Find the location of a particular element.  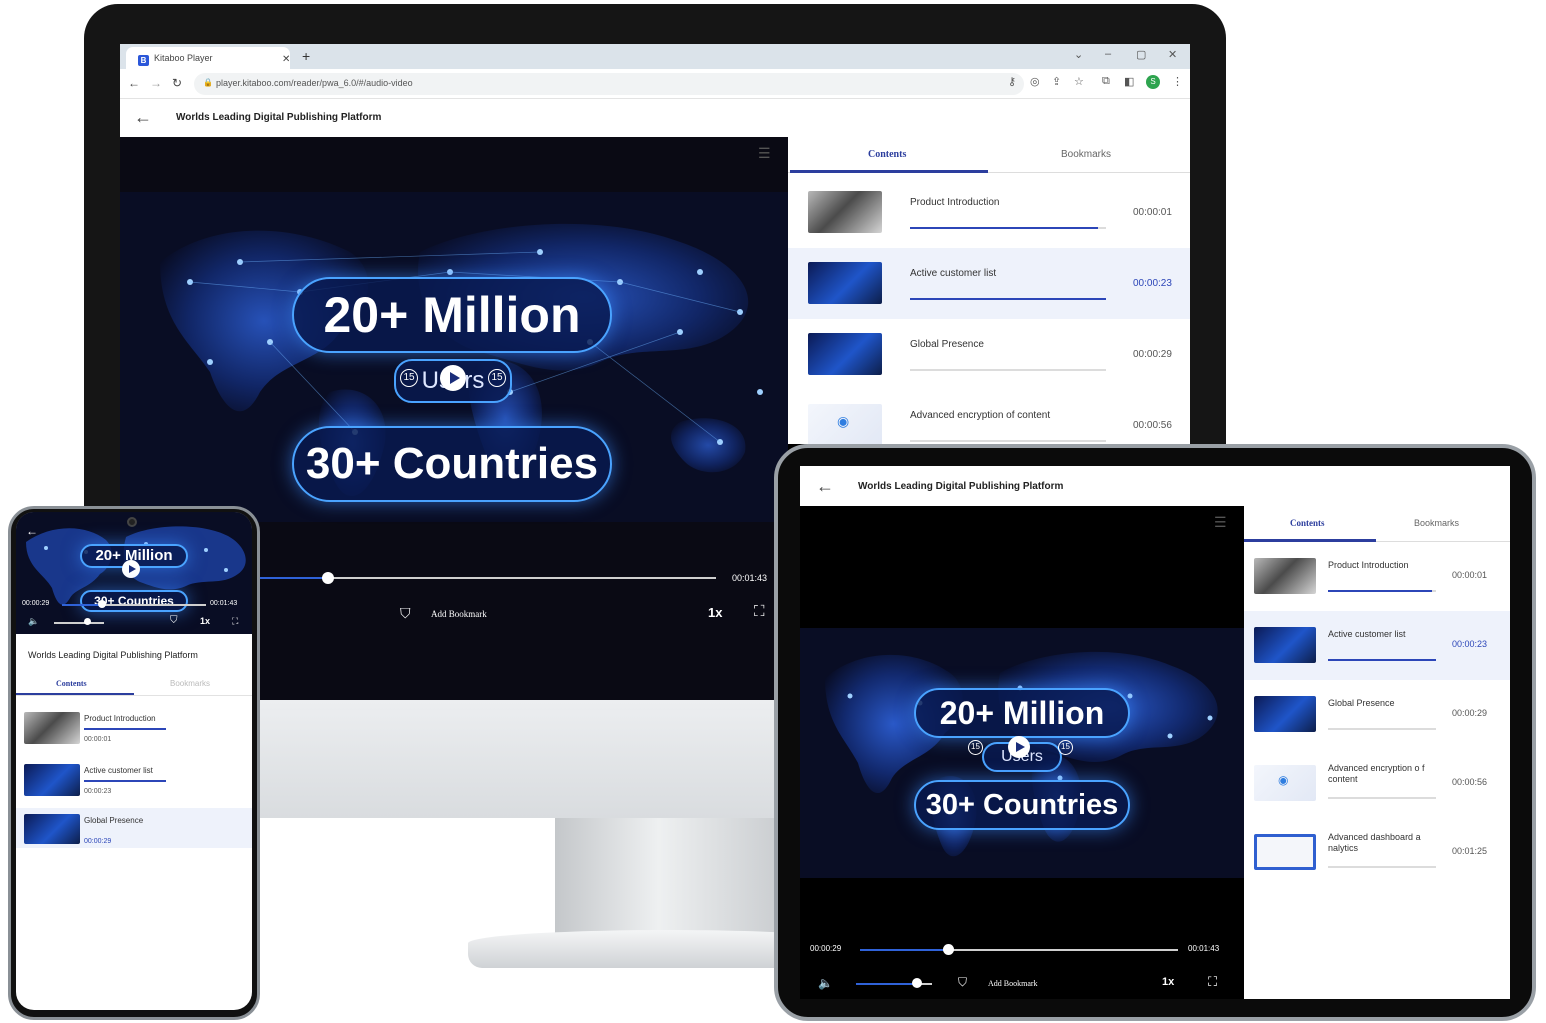

sidepanel-icon: ◧ is located at coordinates (1129, 81).